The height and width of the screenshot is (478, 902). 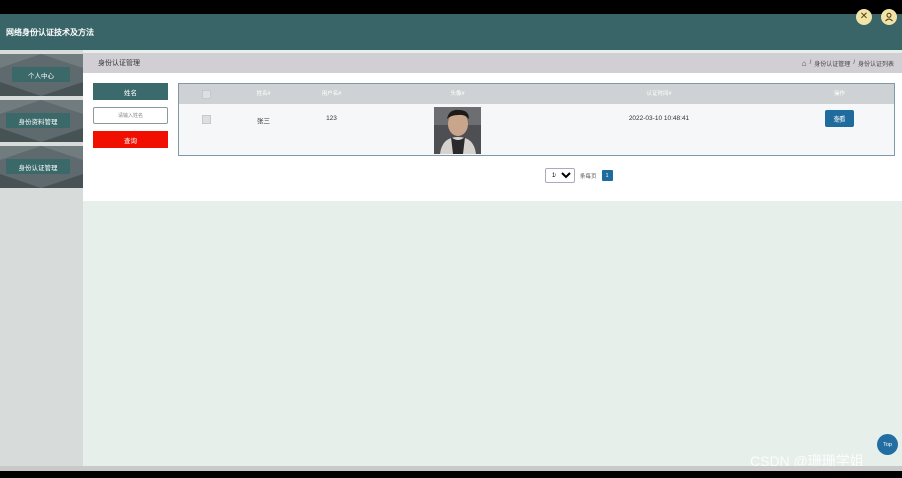 I want to click on column-header-avatar: 头像#, so click(x=457, y=94).